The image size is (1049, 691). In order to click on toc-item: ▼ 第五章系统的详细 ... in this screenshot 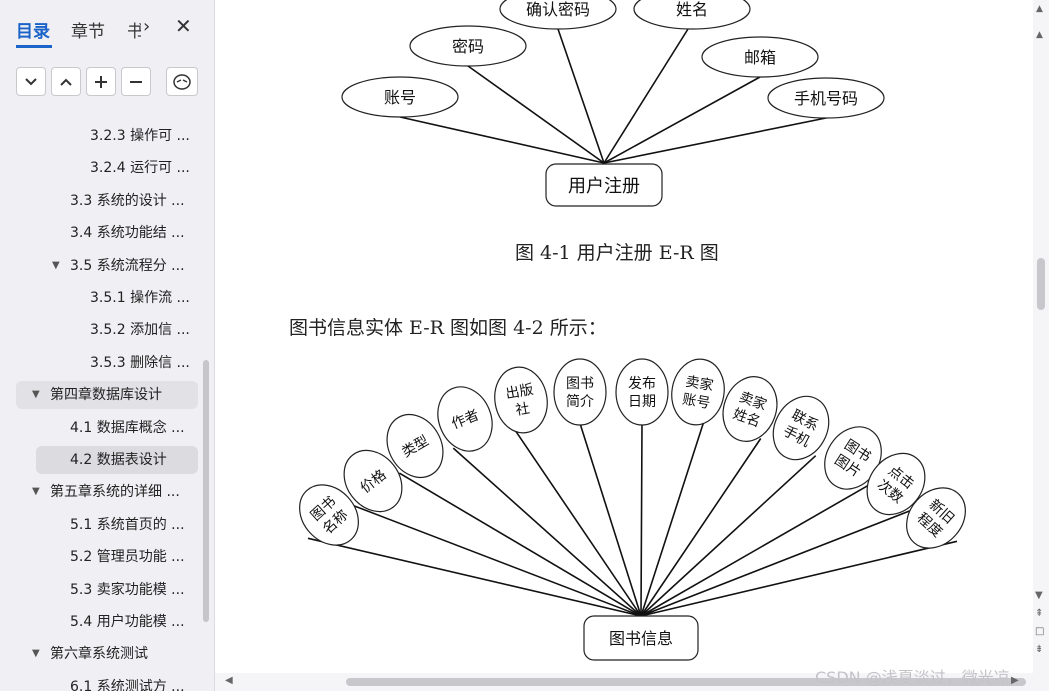, I will do `click(102, 492)`.